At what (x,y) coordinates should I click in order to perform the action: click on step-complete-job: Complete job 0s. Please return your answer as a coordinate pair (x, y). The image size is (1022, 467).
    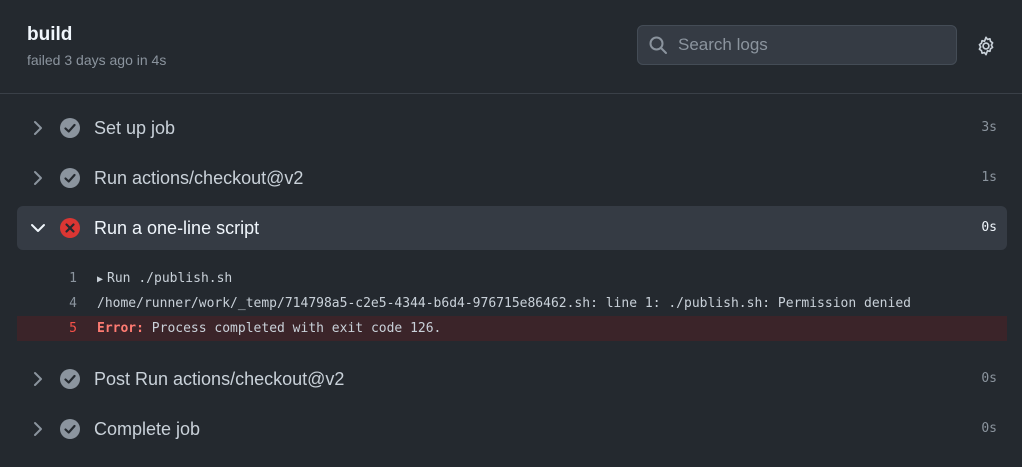
    Looking at the image, I should click on (512, 429).